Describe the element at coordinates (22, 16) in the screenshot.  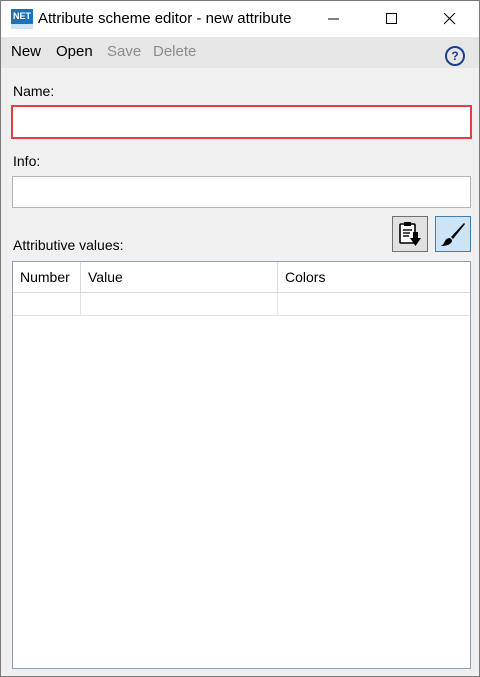
I see `app-icon-text: NET` at that location.